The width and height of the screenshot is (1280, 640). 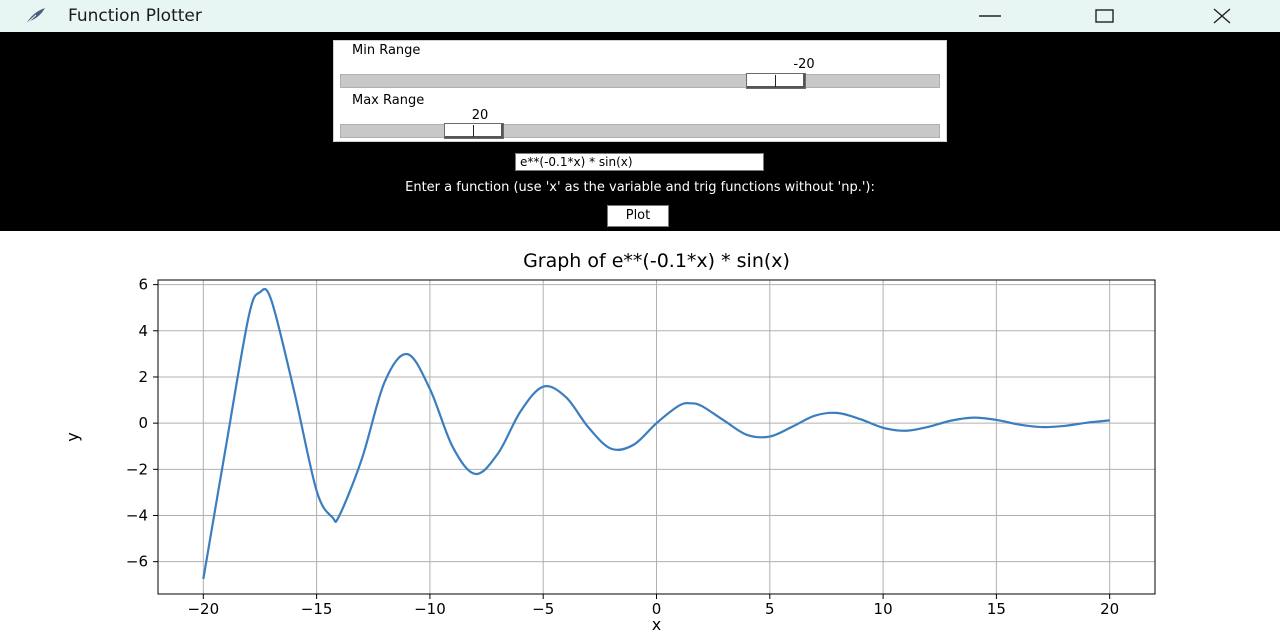 I want to click on maximize-icon, so click(x=1104, y=16).